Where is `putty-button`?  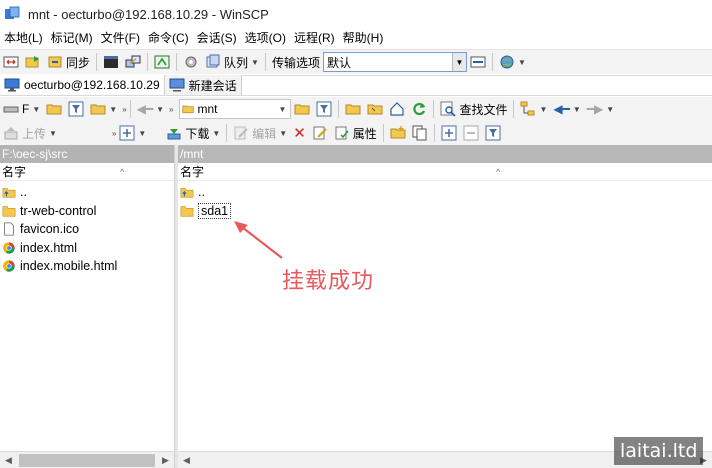 putty-button is located at coordinates (133, 62).